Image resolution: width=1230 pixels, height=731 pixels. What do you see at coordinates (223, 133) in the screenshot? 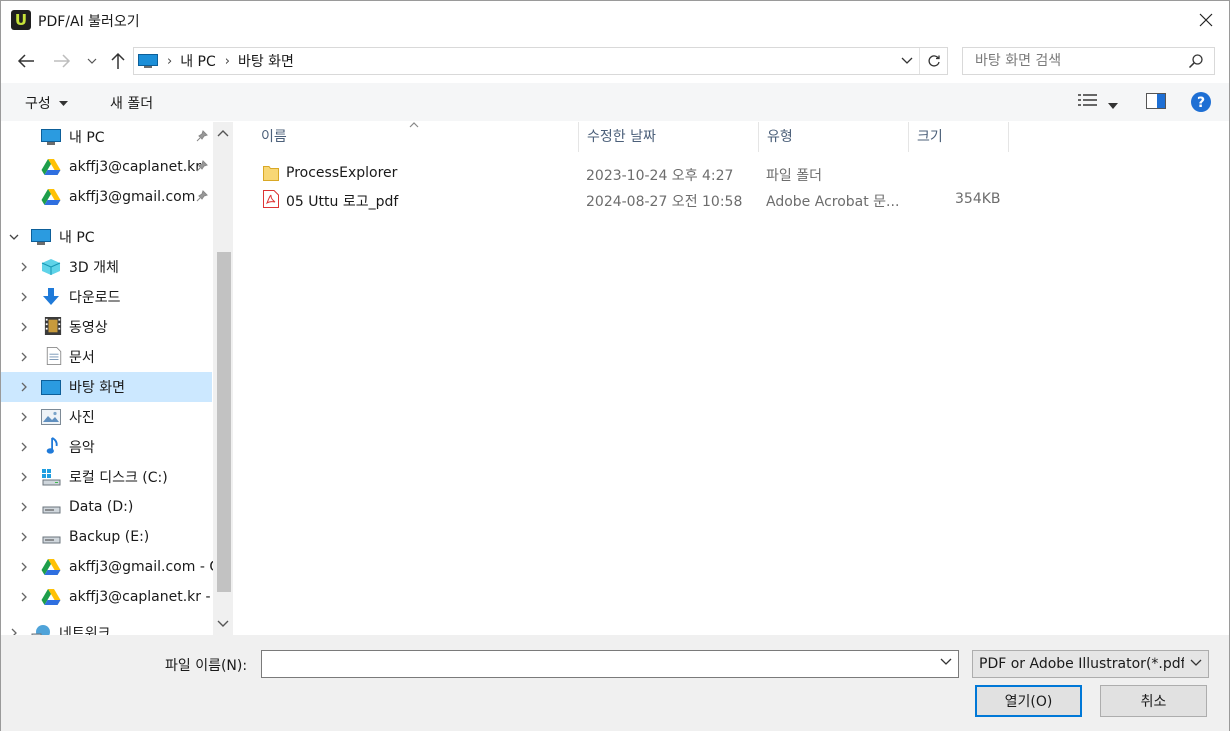
I see `scroll-up-icon` at bounding box center [223, 133].